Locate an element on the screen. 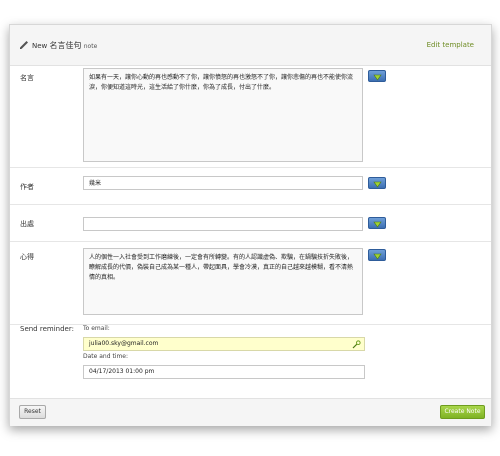 The width and height of the screenshot is (500, 456). field-label: 名言 is located at coordinates (27, 78).